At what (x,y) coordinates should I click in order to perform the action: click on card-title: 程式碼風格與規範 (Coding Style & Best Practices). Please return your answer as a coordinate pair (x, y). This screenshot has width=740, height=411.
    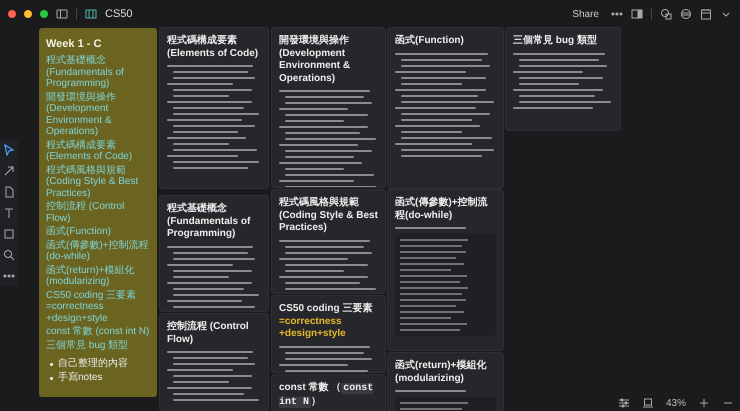
    Looking at the image, I should click on (328, 215).